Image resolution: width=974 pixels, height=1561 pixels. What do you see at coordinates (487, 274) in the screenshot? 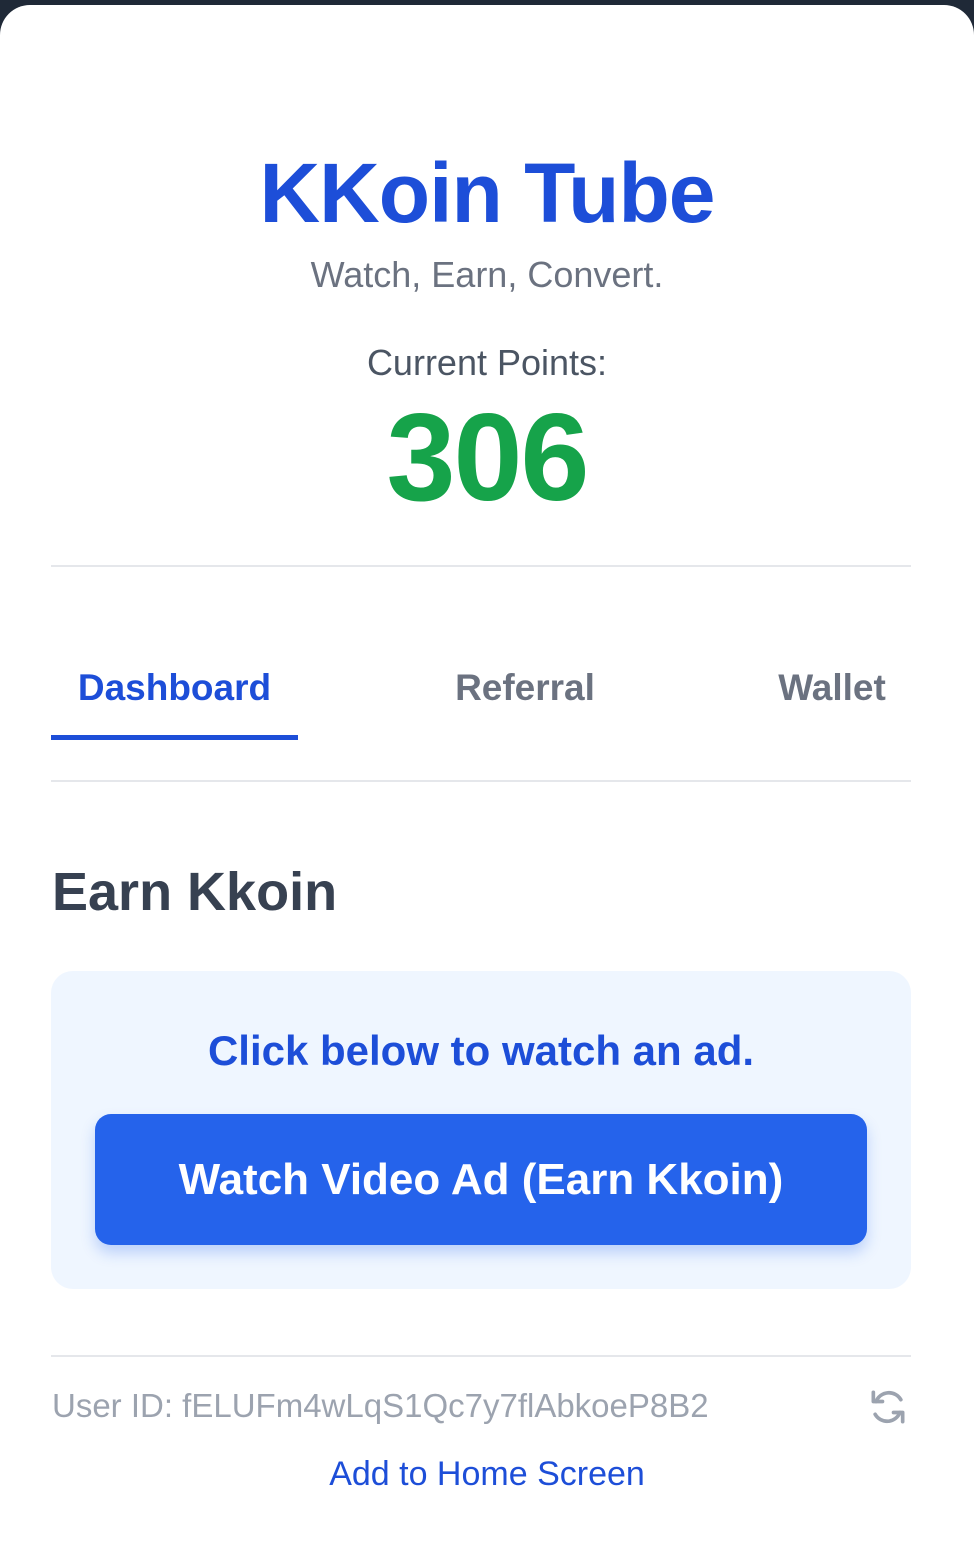
I see `app-subtitle: Watch, Earn, Convert.` at bounding box center [487, 274].